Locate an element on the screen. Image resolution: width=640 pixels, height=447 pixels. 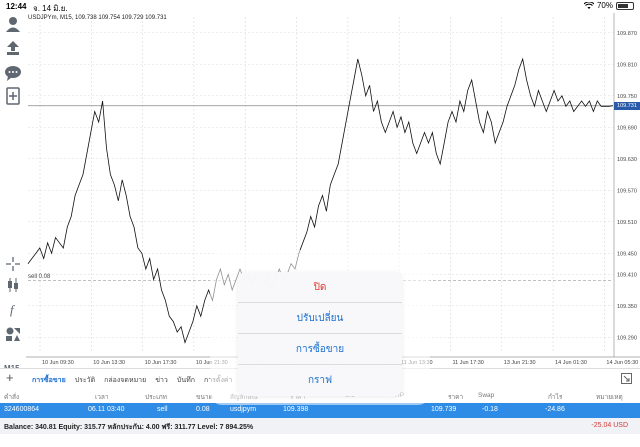
bottom-spacer is located at coordinates (320, 440).